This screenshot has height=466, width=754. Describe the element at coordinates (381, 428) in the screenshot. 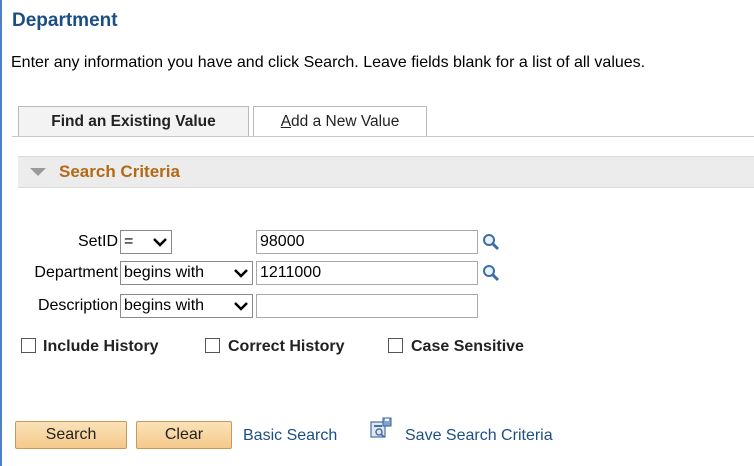

I see `save-search-icon` at that location.